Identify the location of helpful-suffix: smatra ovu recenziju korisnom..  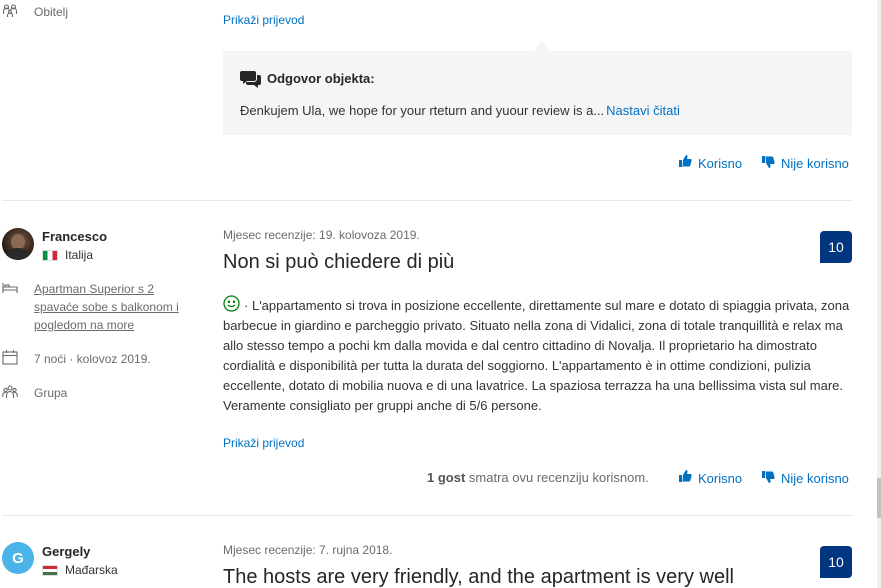
(558, 477).